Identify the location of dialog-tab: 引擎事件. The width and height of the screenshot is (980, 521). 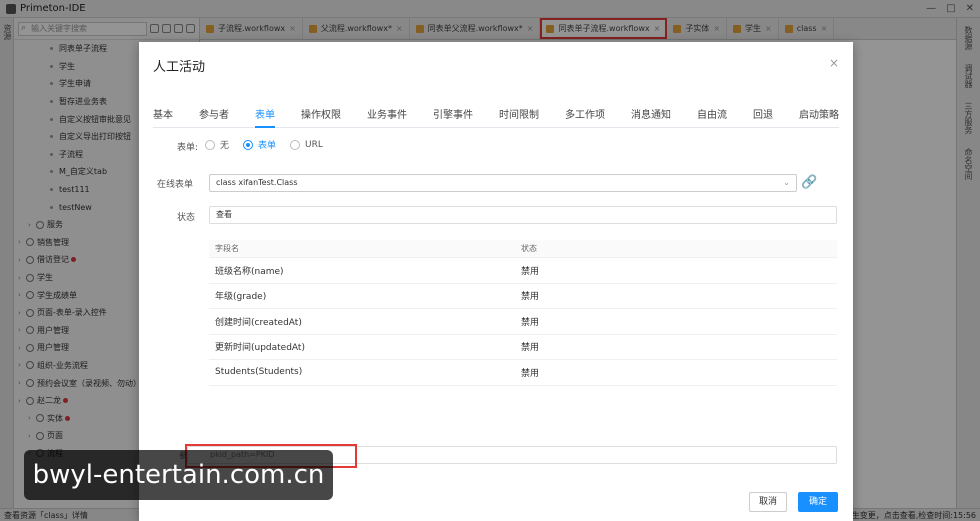
(453, 116).